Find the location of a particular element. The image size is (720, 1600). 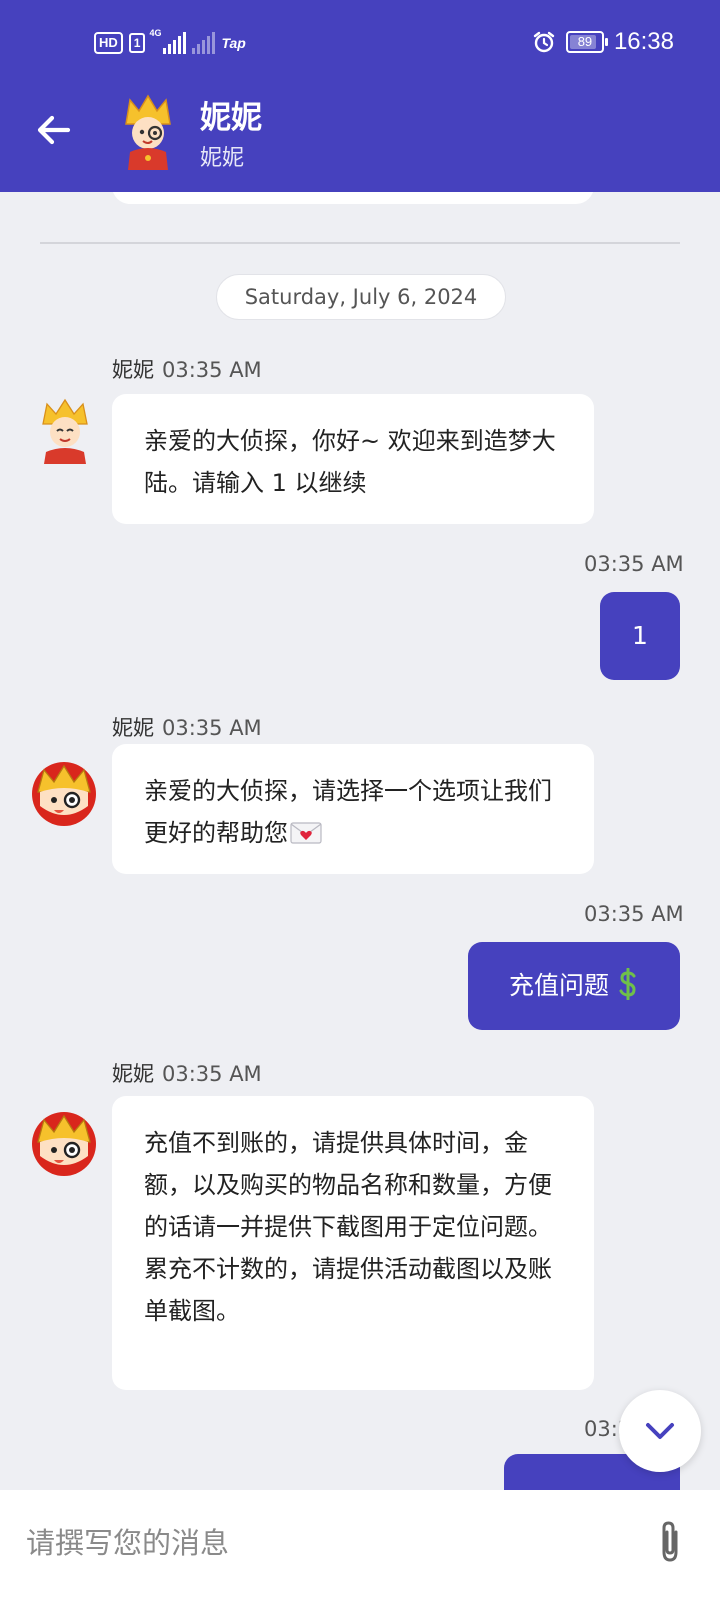

status-right: 89 16:38 is located at coordinates (603, 42).